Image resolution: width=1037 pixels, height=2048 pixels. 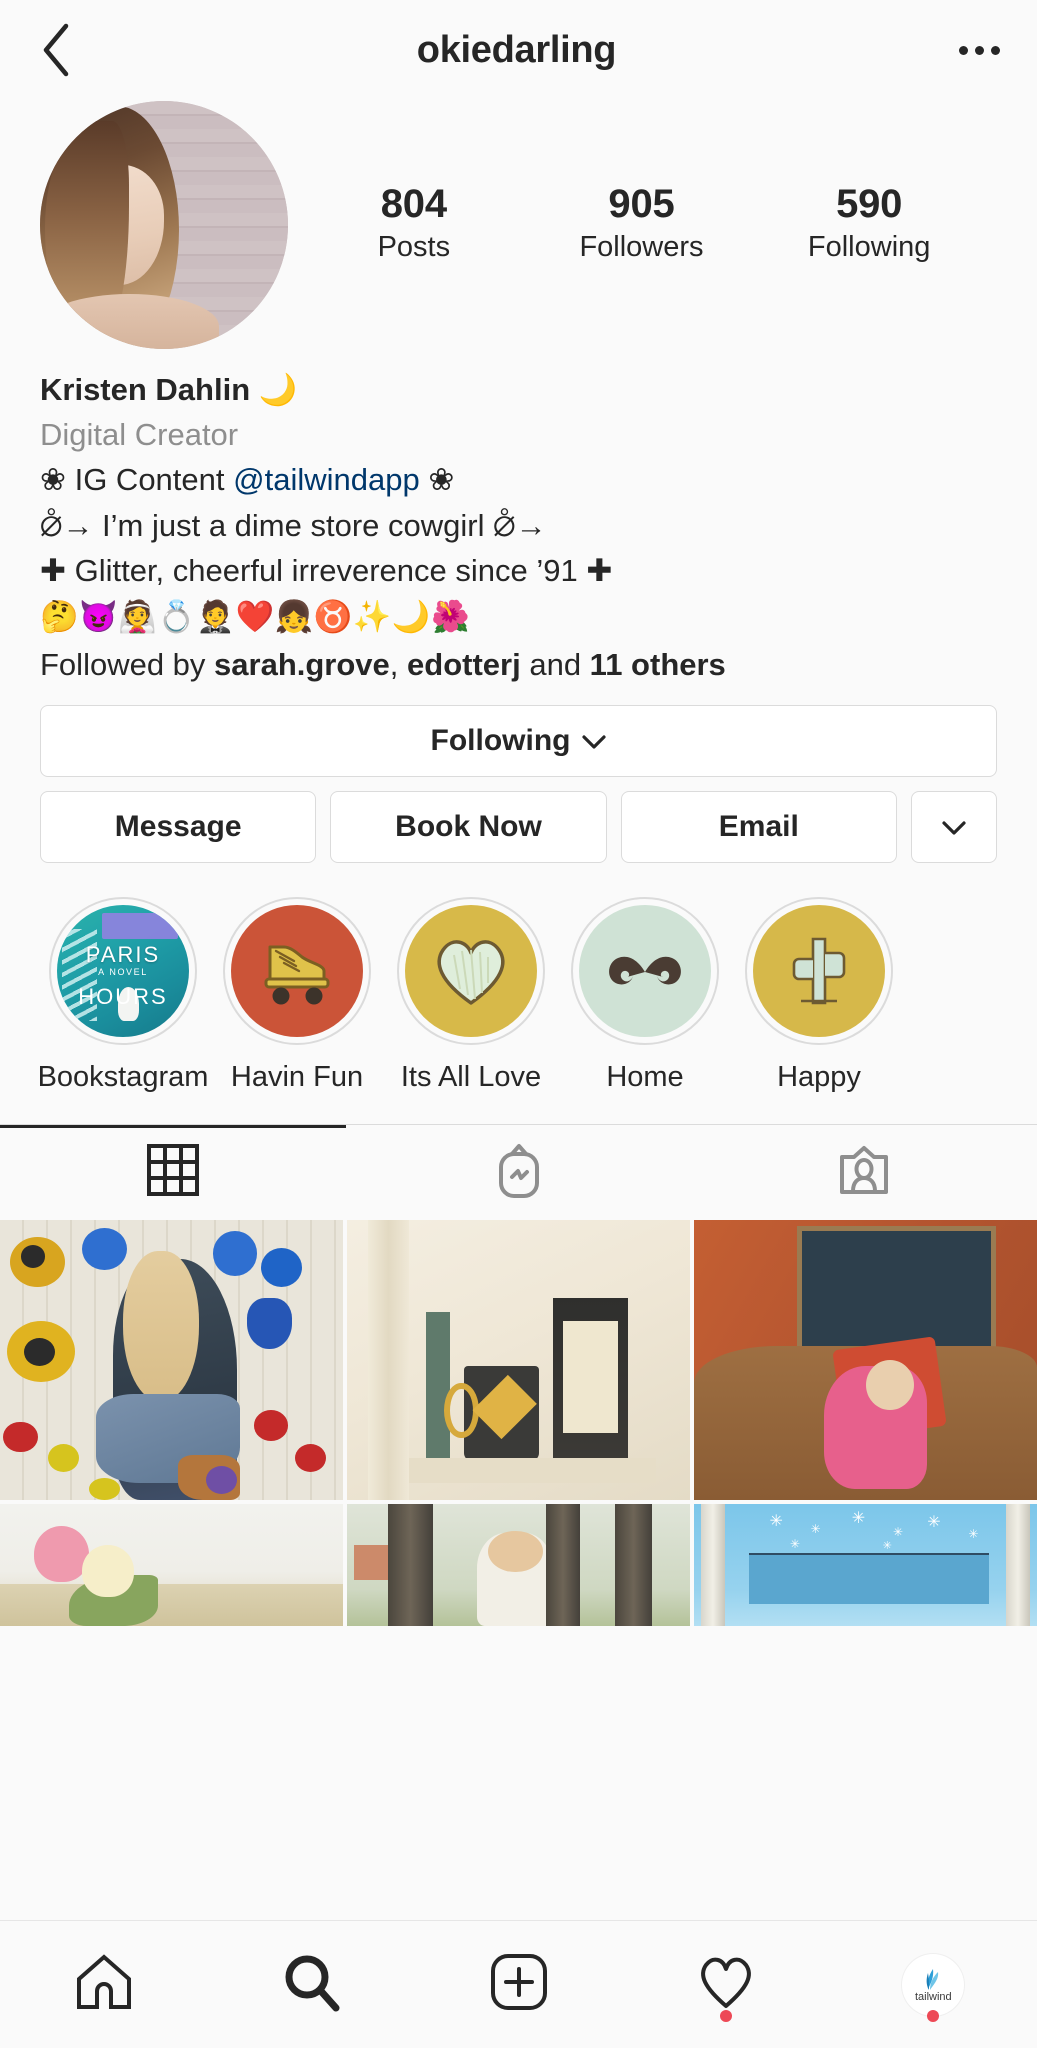 I want to click on stat-posts: 804 Posts, so click(x=414, y=225).